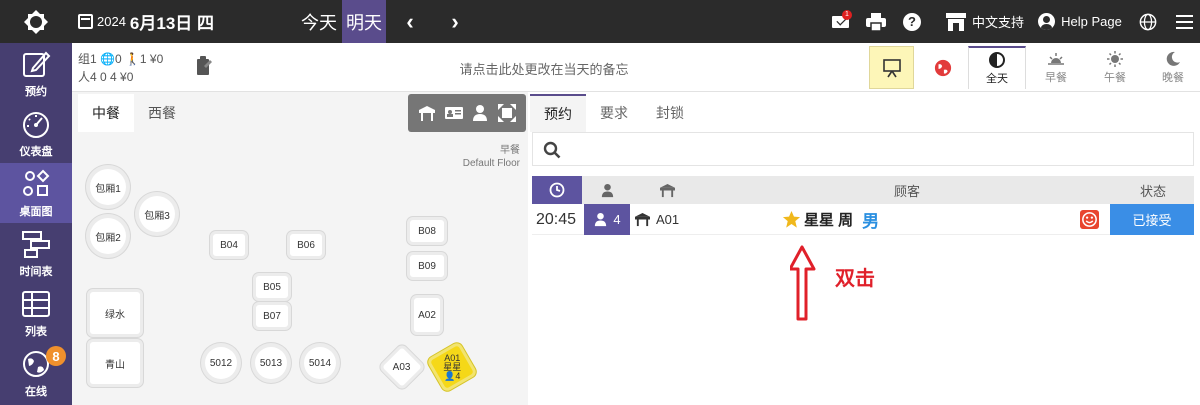 This screenshot has width=1200, height=405. I want to click on gauge-icon, so click(36, 125).